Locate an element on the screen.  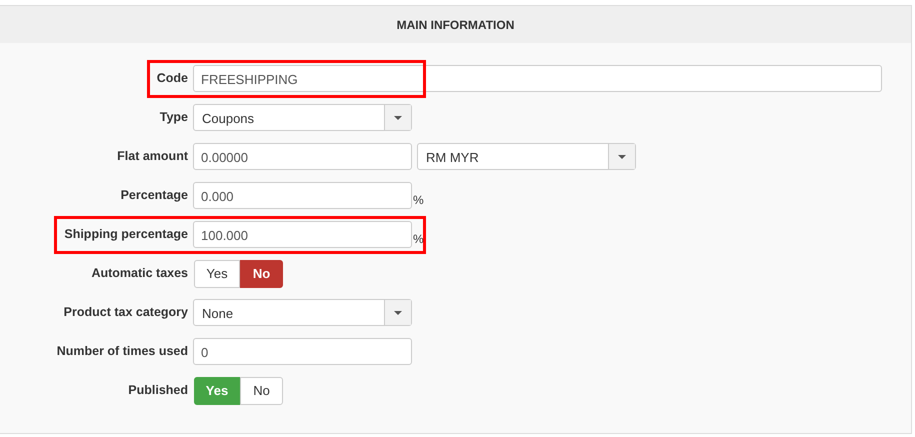
text-field: 0 is located at coordinates (302, 351).